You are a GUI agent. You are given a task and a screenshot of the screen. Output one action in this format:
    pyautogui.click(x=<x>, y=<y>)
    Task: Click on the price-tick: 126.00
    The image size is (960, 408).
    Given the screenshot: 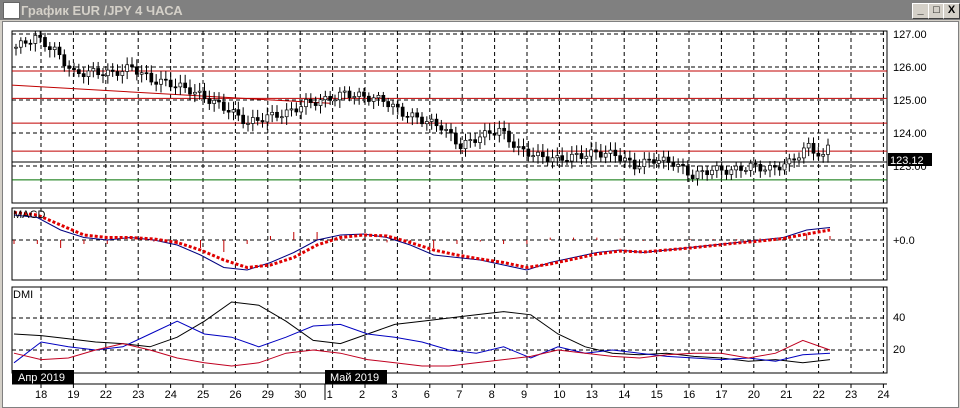 What is the action you would take?
    pyautogui.click(x=910, y=68)
    